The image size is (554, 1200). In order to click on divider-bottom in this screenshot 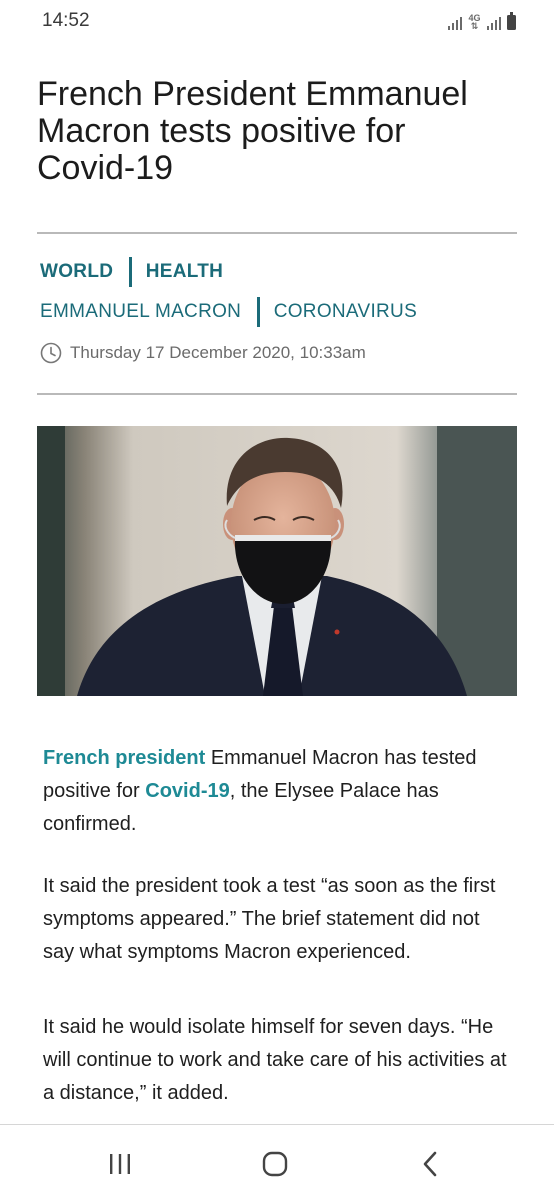, I will do `click(277, 394)`.